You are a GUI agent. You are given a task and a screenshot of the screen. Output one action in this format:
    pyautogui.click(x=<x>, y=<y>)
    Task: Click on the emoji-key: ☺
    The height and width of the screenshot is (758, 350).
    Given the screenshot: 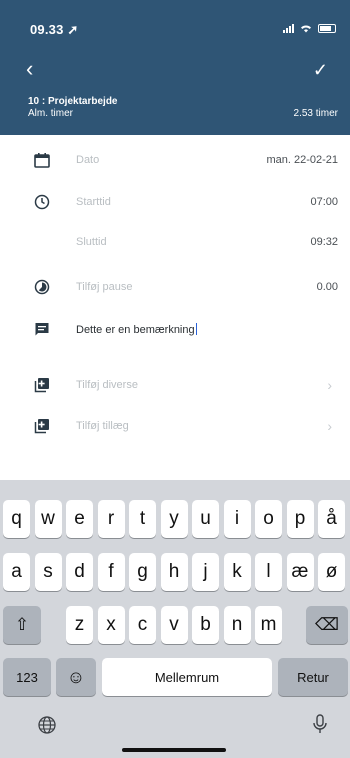 What is the action you would take?
    pyautogui.click(x=76, y=677)
    